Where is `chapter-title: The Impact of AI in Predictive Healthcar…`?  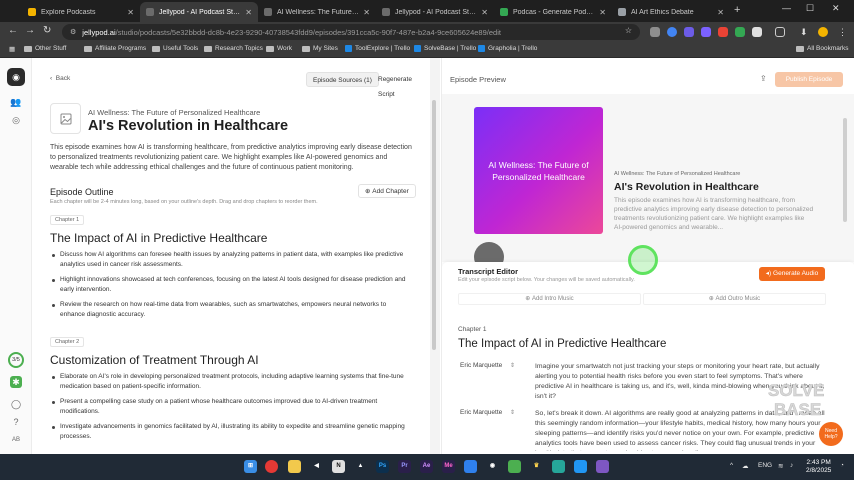
chapter-title: The Impact of AI in Predictive Healthcar… is located at coordinates (158, 238).